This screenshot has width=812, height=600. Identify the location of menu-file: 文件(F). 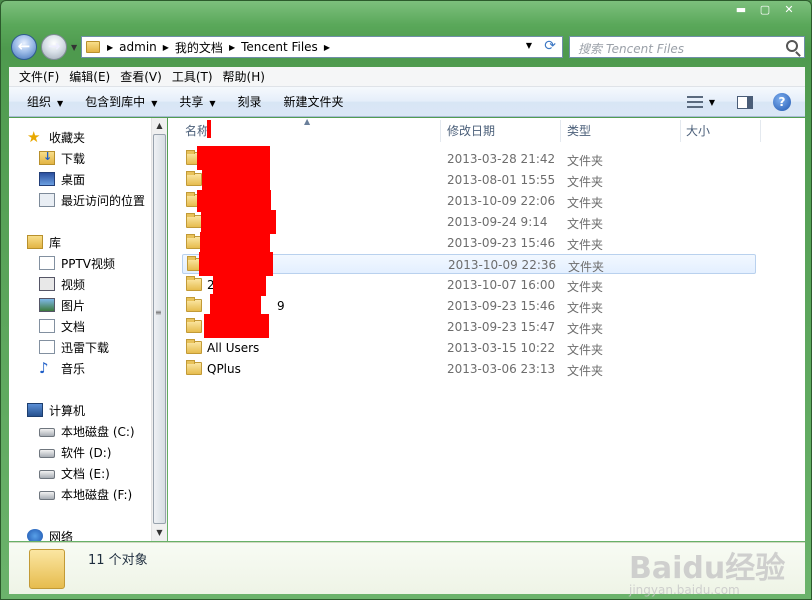
(39, 76).